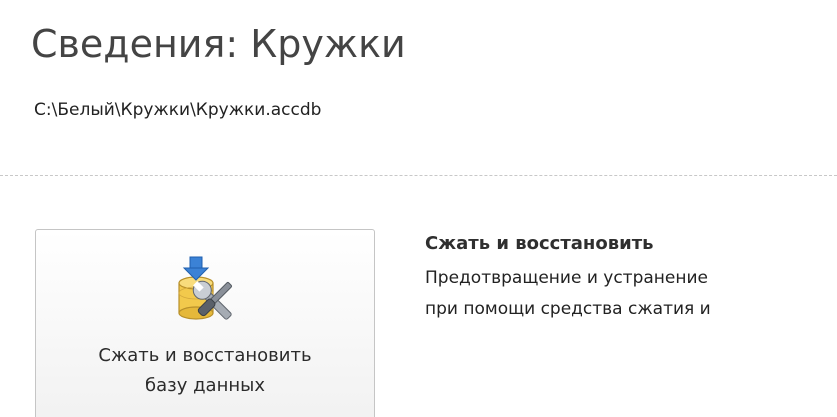 The height and width of the screenshot is (417, 837). What do you see at coordinates (205, 371) in the screenshot?
I see `compact-repair-button-label: Сжать и восстановить базу данных` at bounding box center [205, 371].